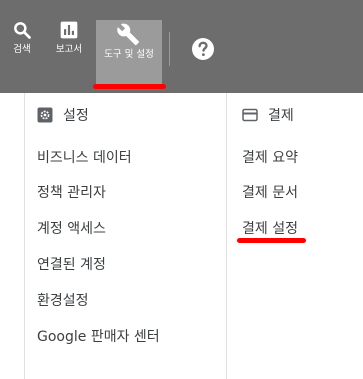 This screenshot has height=379, width=363. I want to click on tools-settings-label: 도구 및 설정, so click(129, 54).